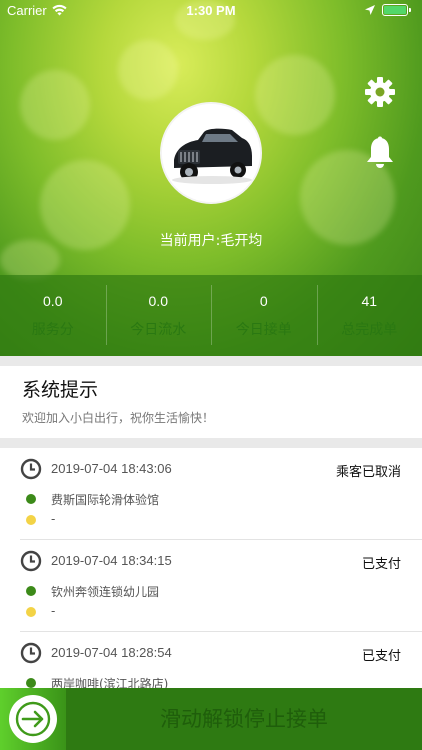 This screenshot has height=750, width=422. What do you see at coordinates (369, 315) in the screenshot?
I see `stat-total-completed: 41 总完成单` at bounding box center [369, 315].